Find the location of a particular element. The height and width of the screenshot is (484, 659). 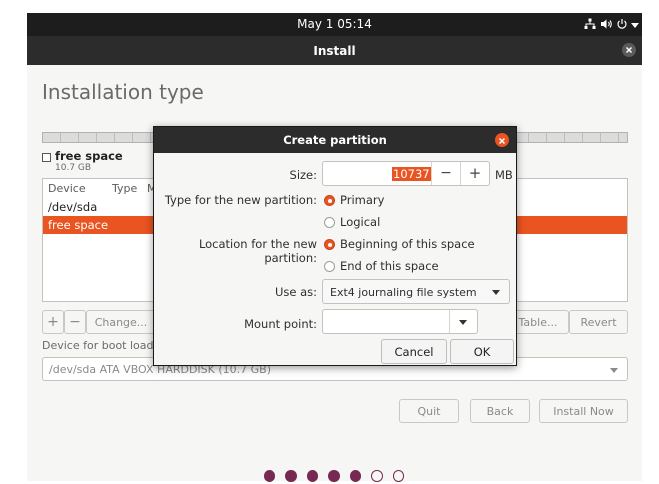

progress-dots is located at coordinates (334, 477).